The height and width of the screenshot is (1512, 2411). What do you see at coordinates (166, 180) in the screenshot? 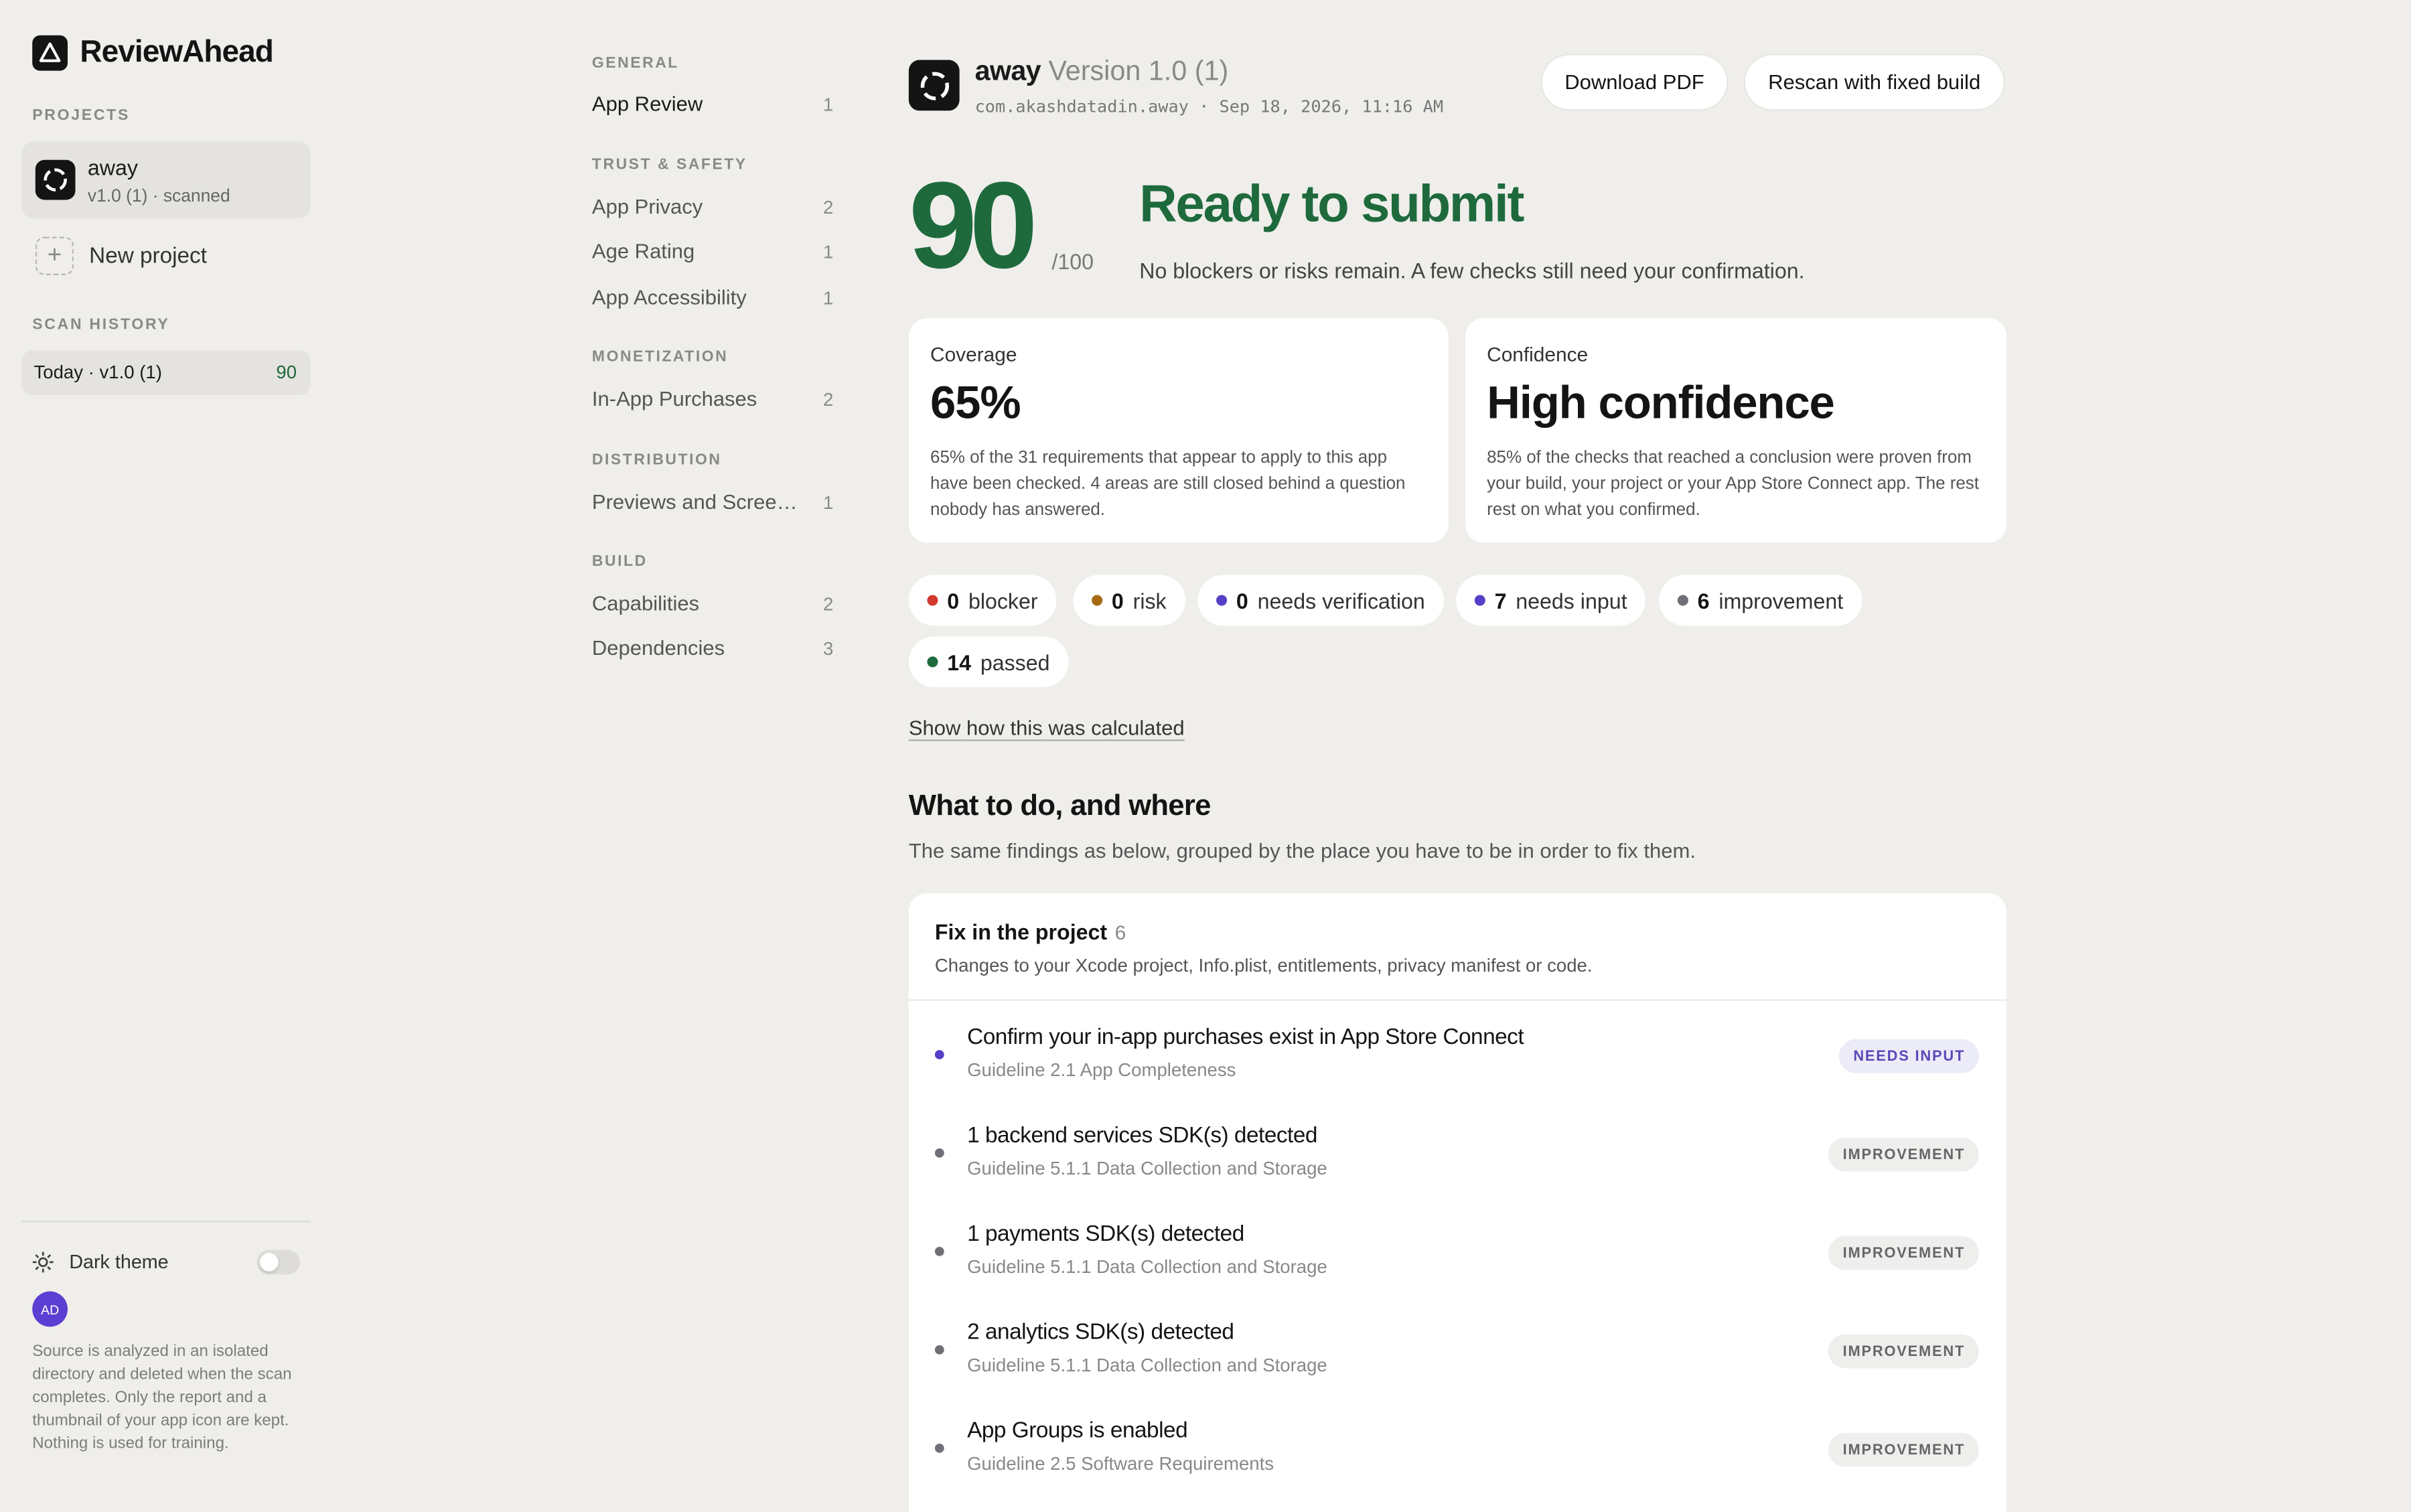
I see `project-card-away: away v1.0 (1) · scanned` at bounding box center [166, 180].